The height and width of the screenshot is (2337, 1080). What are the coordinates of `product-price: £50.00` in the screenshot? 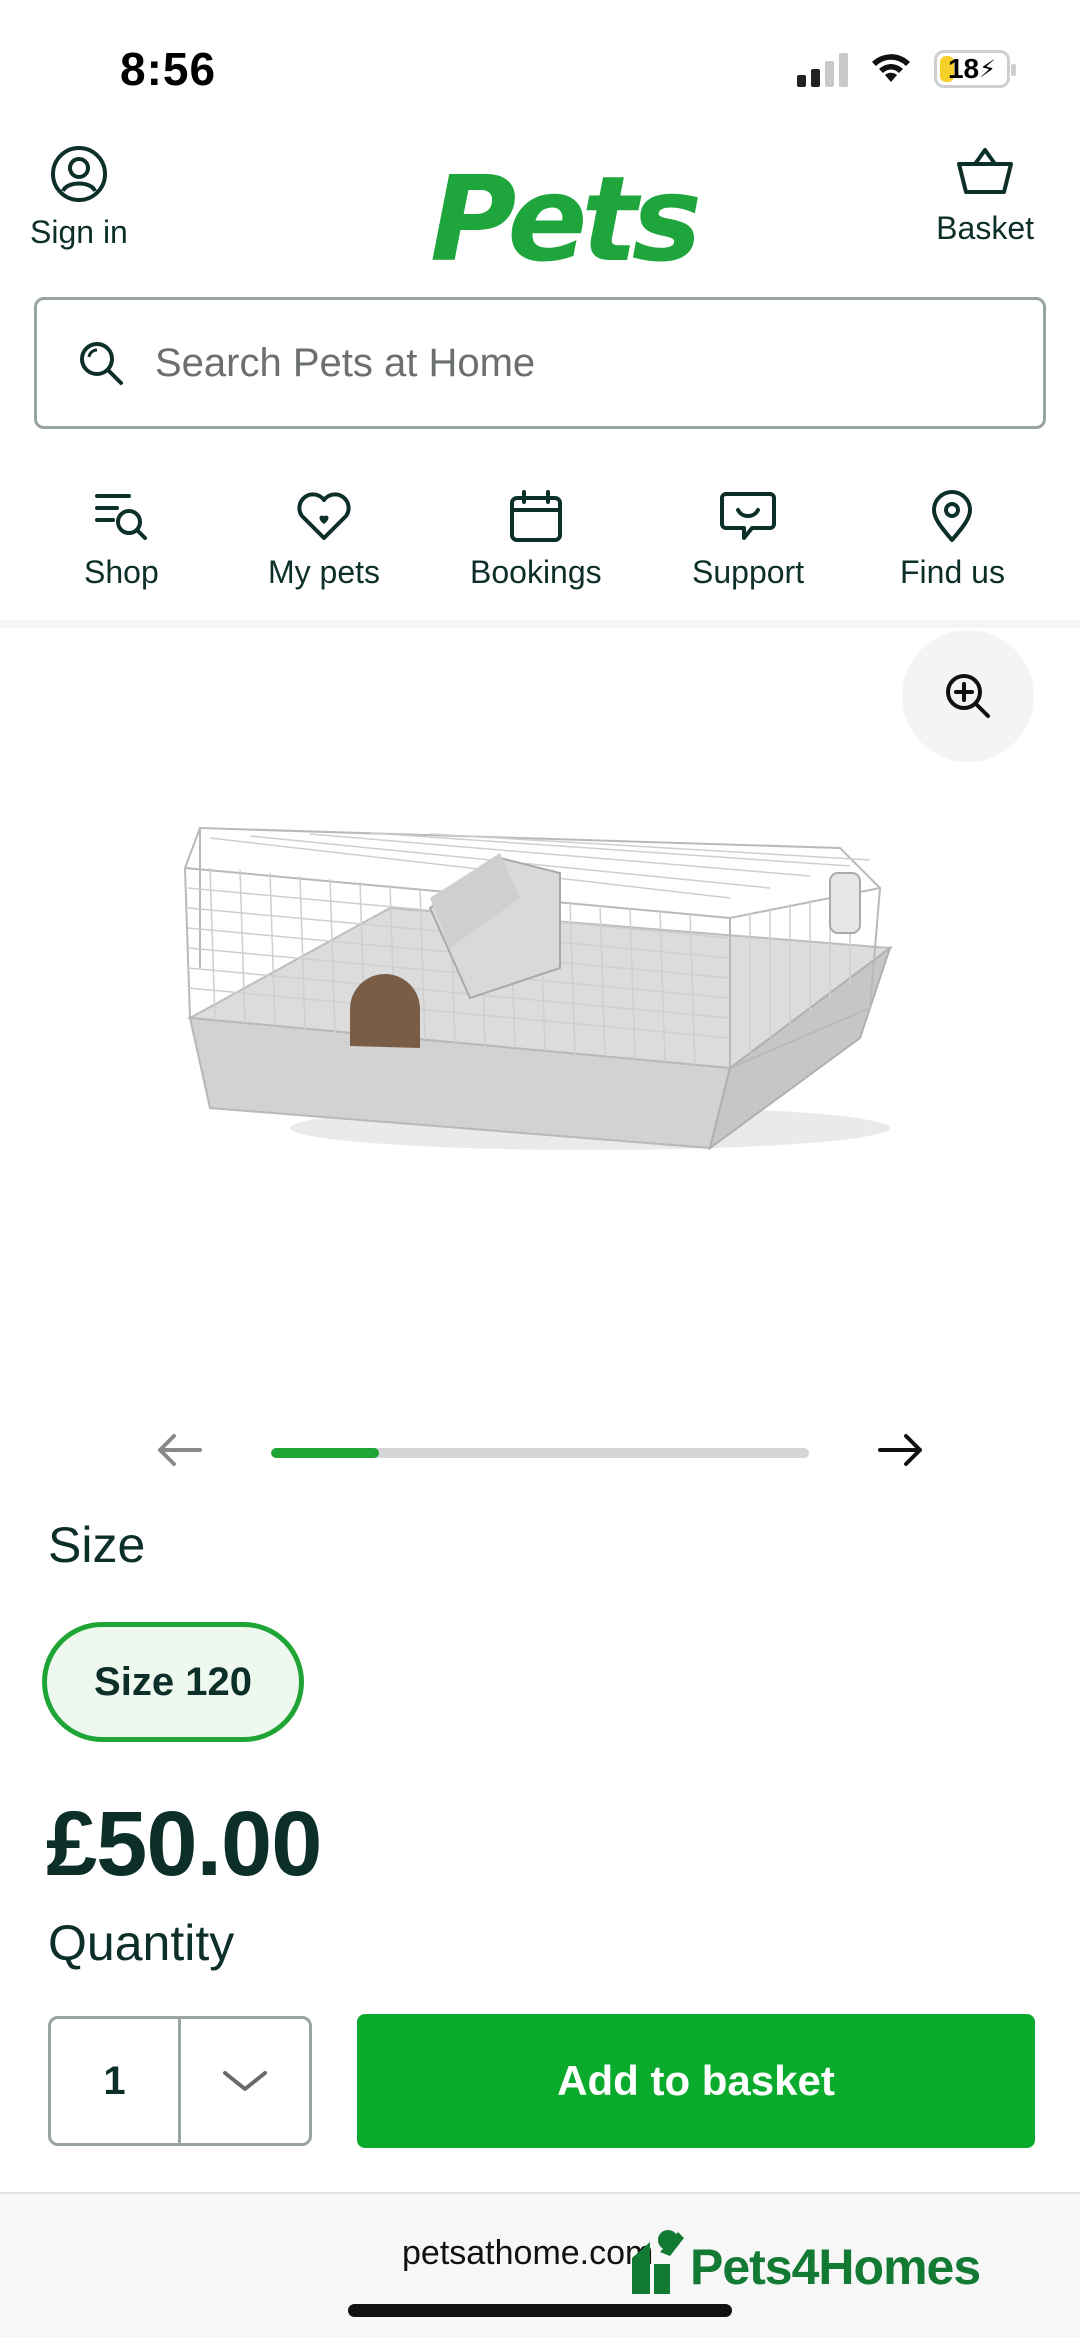 It's located at (184, 1844).